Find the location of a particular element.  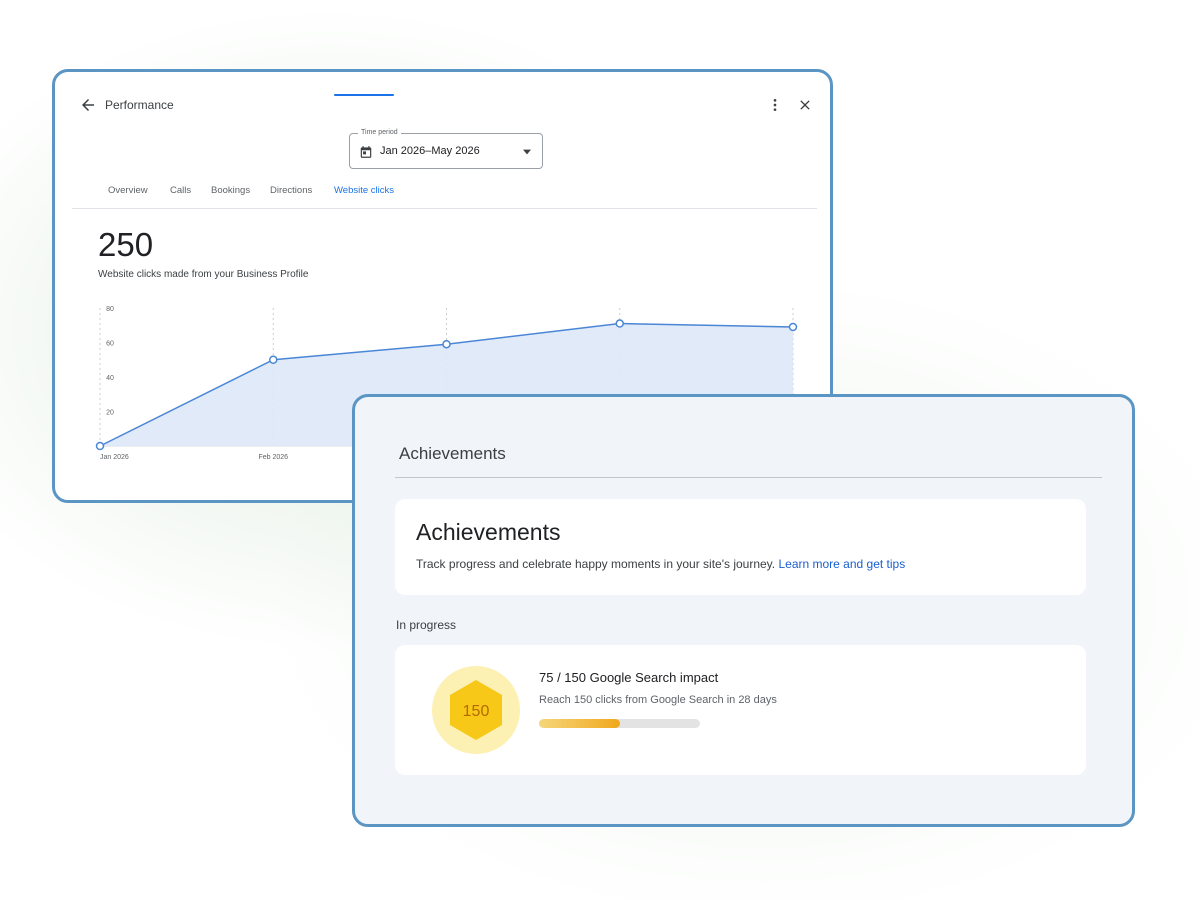

chart-y-tick-label: 20 is located at coordinates (110, 413).